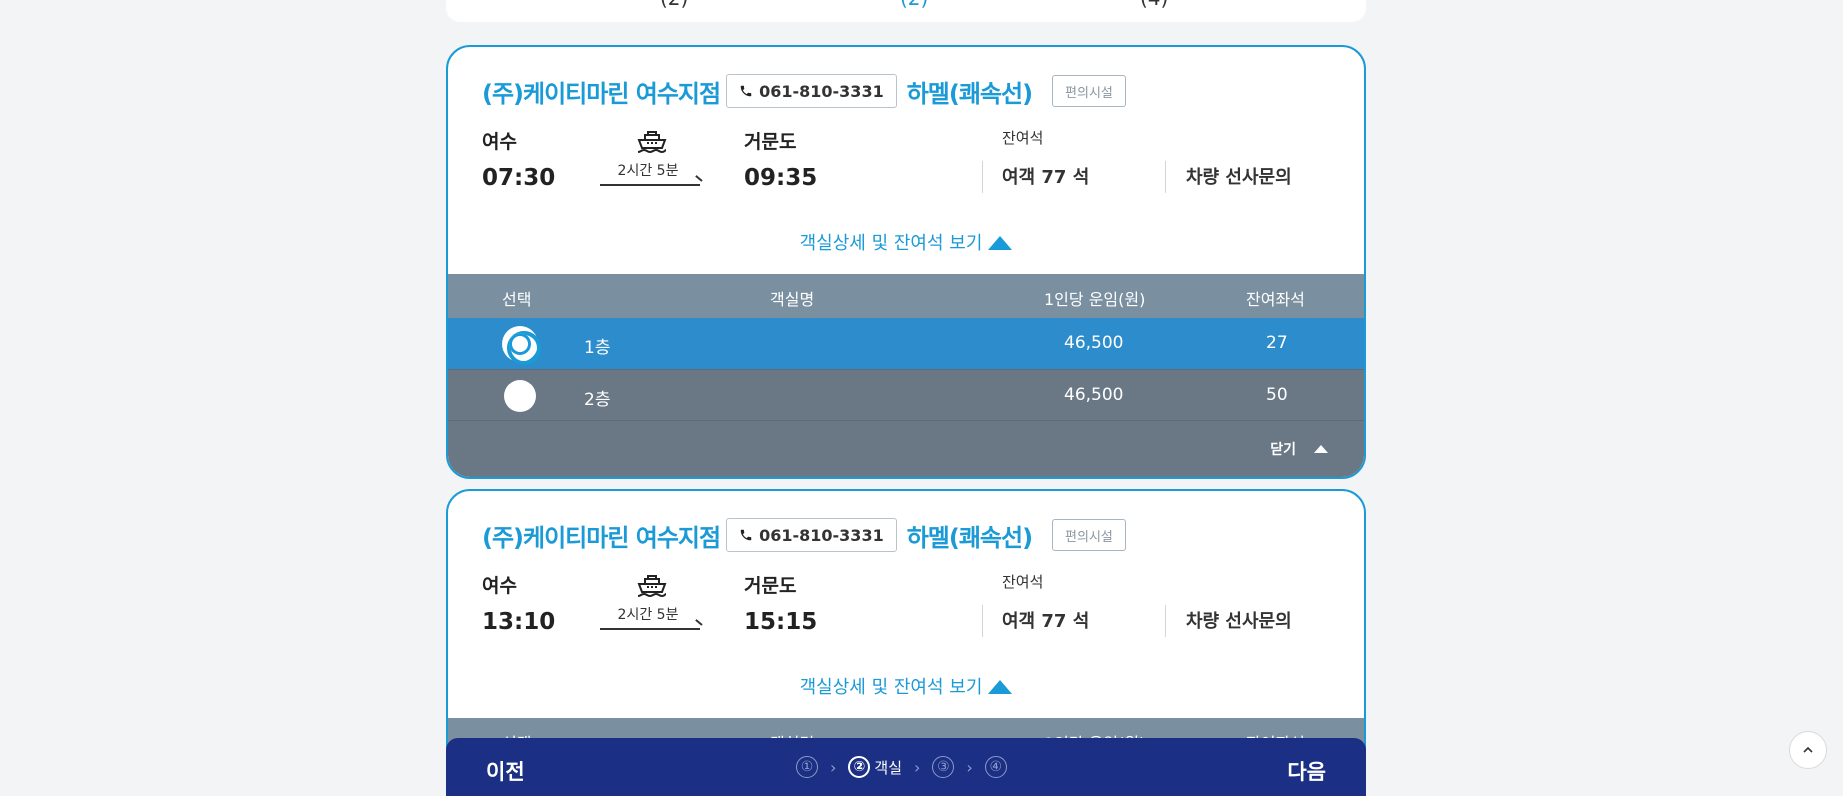 This screenshot has height=796, width=1843. I want to click on step-2: ②, so click(859, 767).